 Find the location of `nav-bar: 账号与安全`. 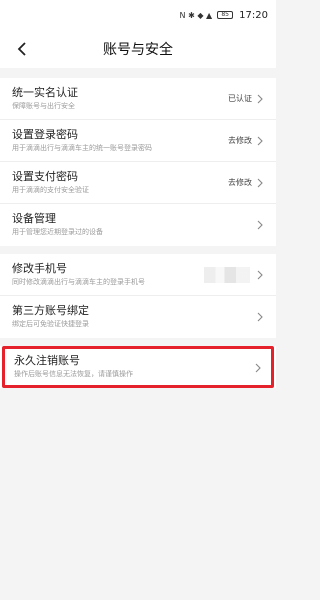

nav-bar: 账号与安全 is located at coordinates (138, 49).